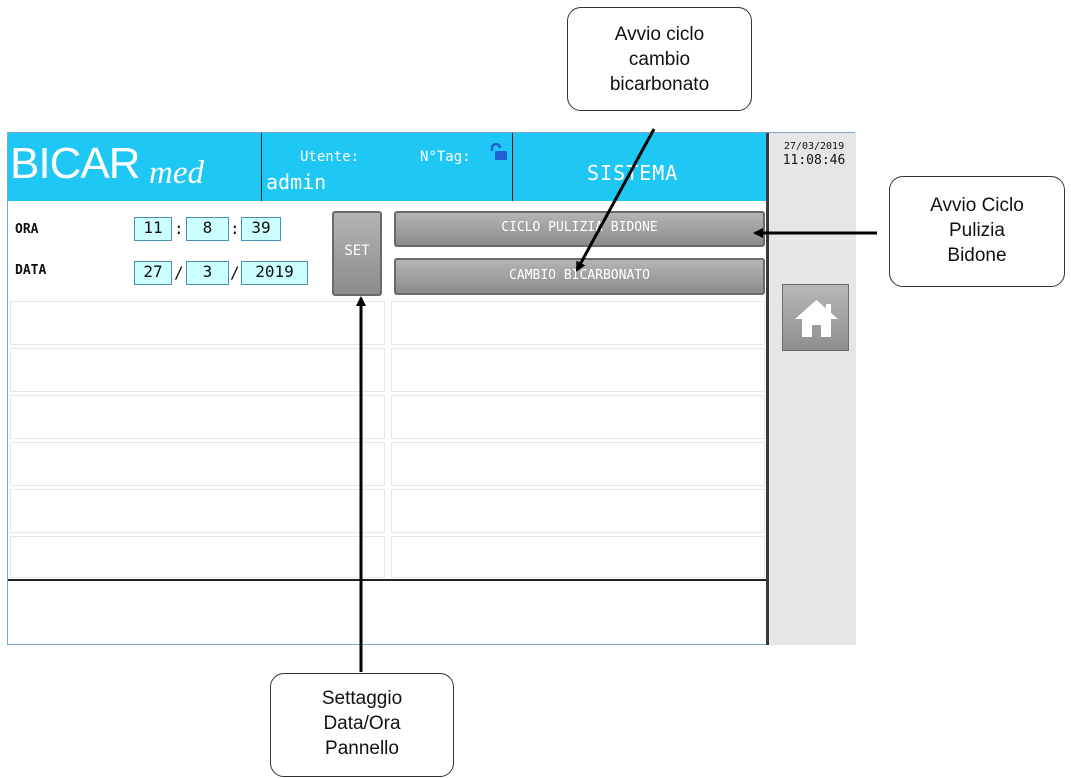 This screenshot has width=1071, height=778. Describe the element at coordinates (579, 276) in the screenshot. I see `bicarbonate-change-button: CAMBIO BICARBONATO` at that location.